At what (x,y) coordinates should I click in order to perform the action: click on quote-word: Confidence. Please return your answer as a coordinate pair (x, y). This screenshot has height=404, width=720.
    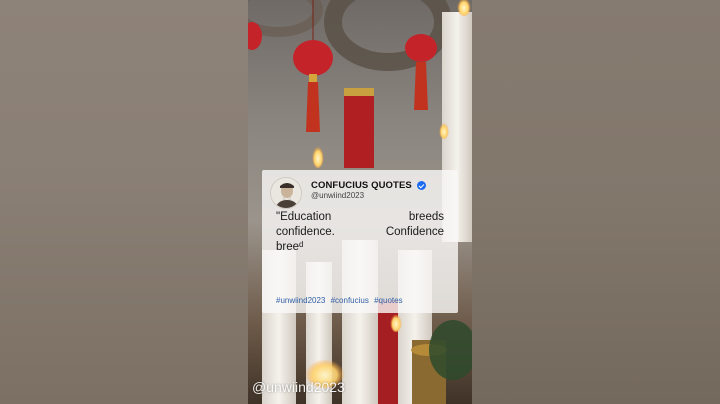
    Looking at the image, I should click on (414, 232).